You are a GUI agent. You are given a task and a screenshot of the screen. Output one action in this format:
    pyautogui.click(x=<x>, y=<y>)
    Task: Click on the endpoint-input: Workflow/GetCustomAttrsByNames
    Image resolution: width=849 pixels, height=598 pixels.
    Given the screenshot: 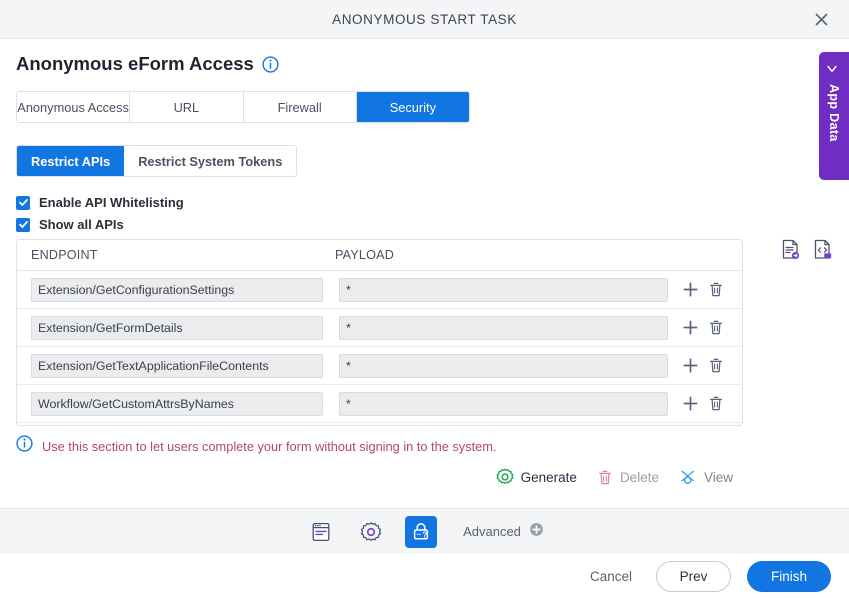 What is the action you would take?
    pyautogui.click(x=177, y=403)
    